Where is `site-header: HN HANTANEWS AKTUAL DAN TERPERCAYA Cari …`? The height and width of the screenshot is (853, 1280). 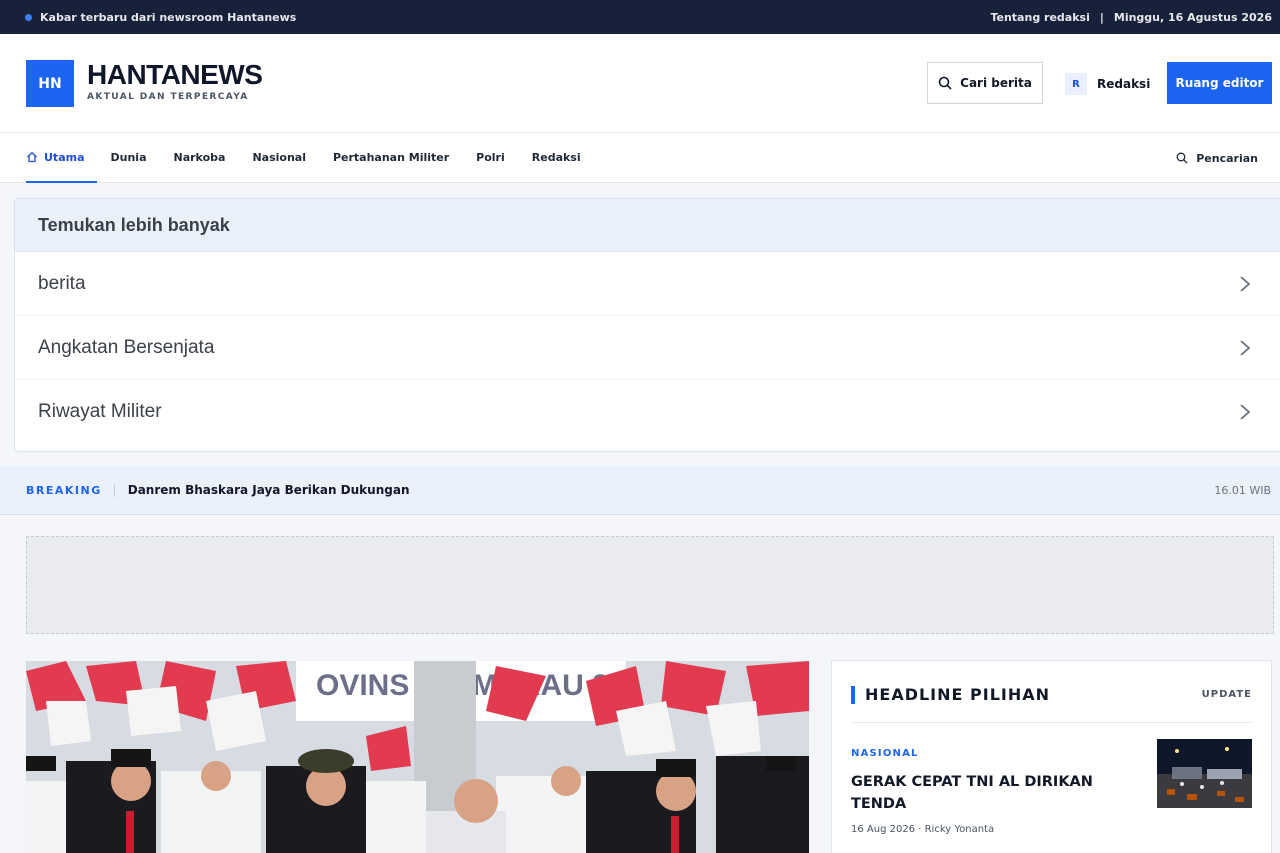 site-header: HN HANTANEWS AKTUAL DAN TERPERCAYA Cari … is located at coordinates (640, 83).